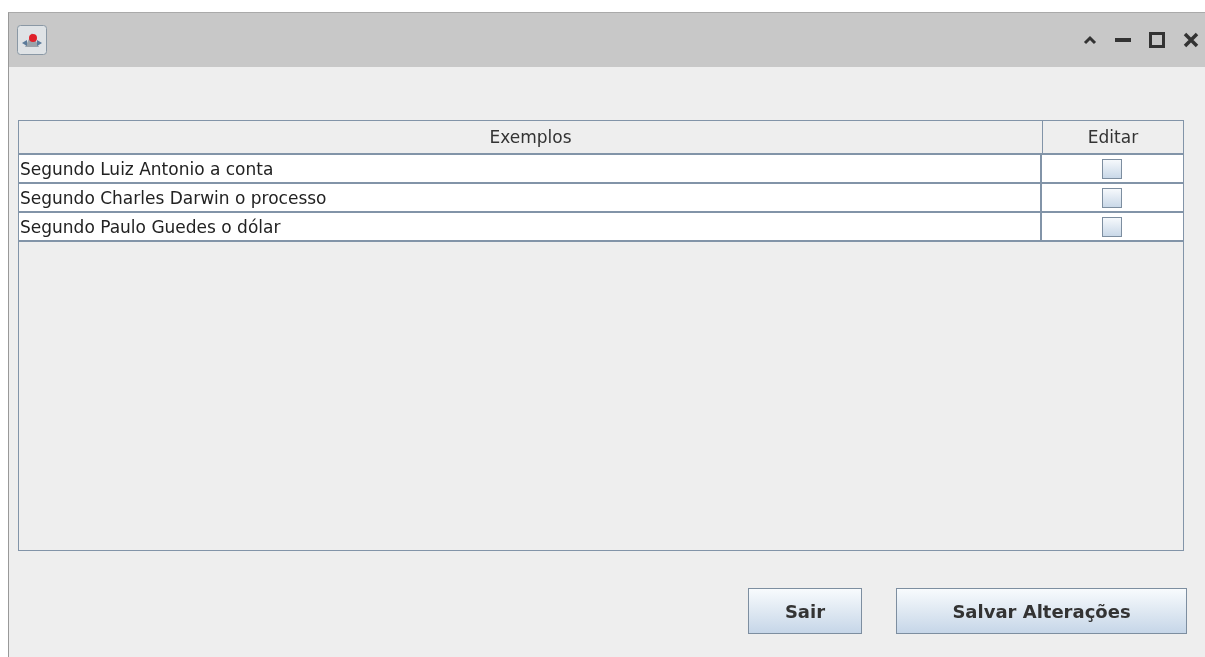 This screenshot has width=1205, height=657. I want to click on table-cell: Segundo Luiz Antonio a conta, so click(530, 168).